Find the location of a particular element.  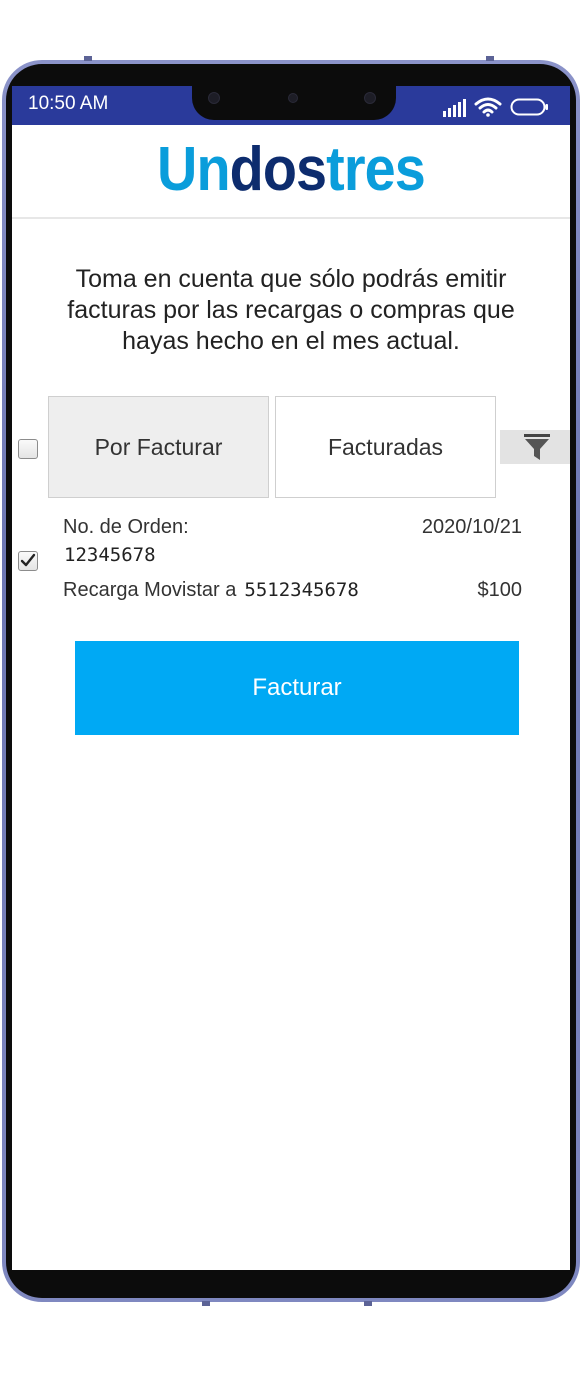

tab-label: Facturadas is located at coordinates (385, 446).